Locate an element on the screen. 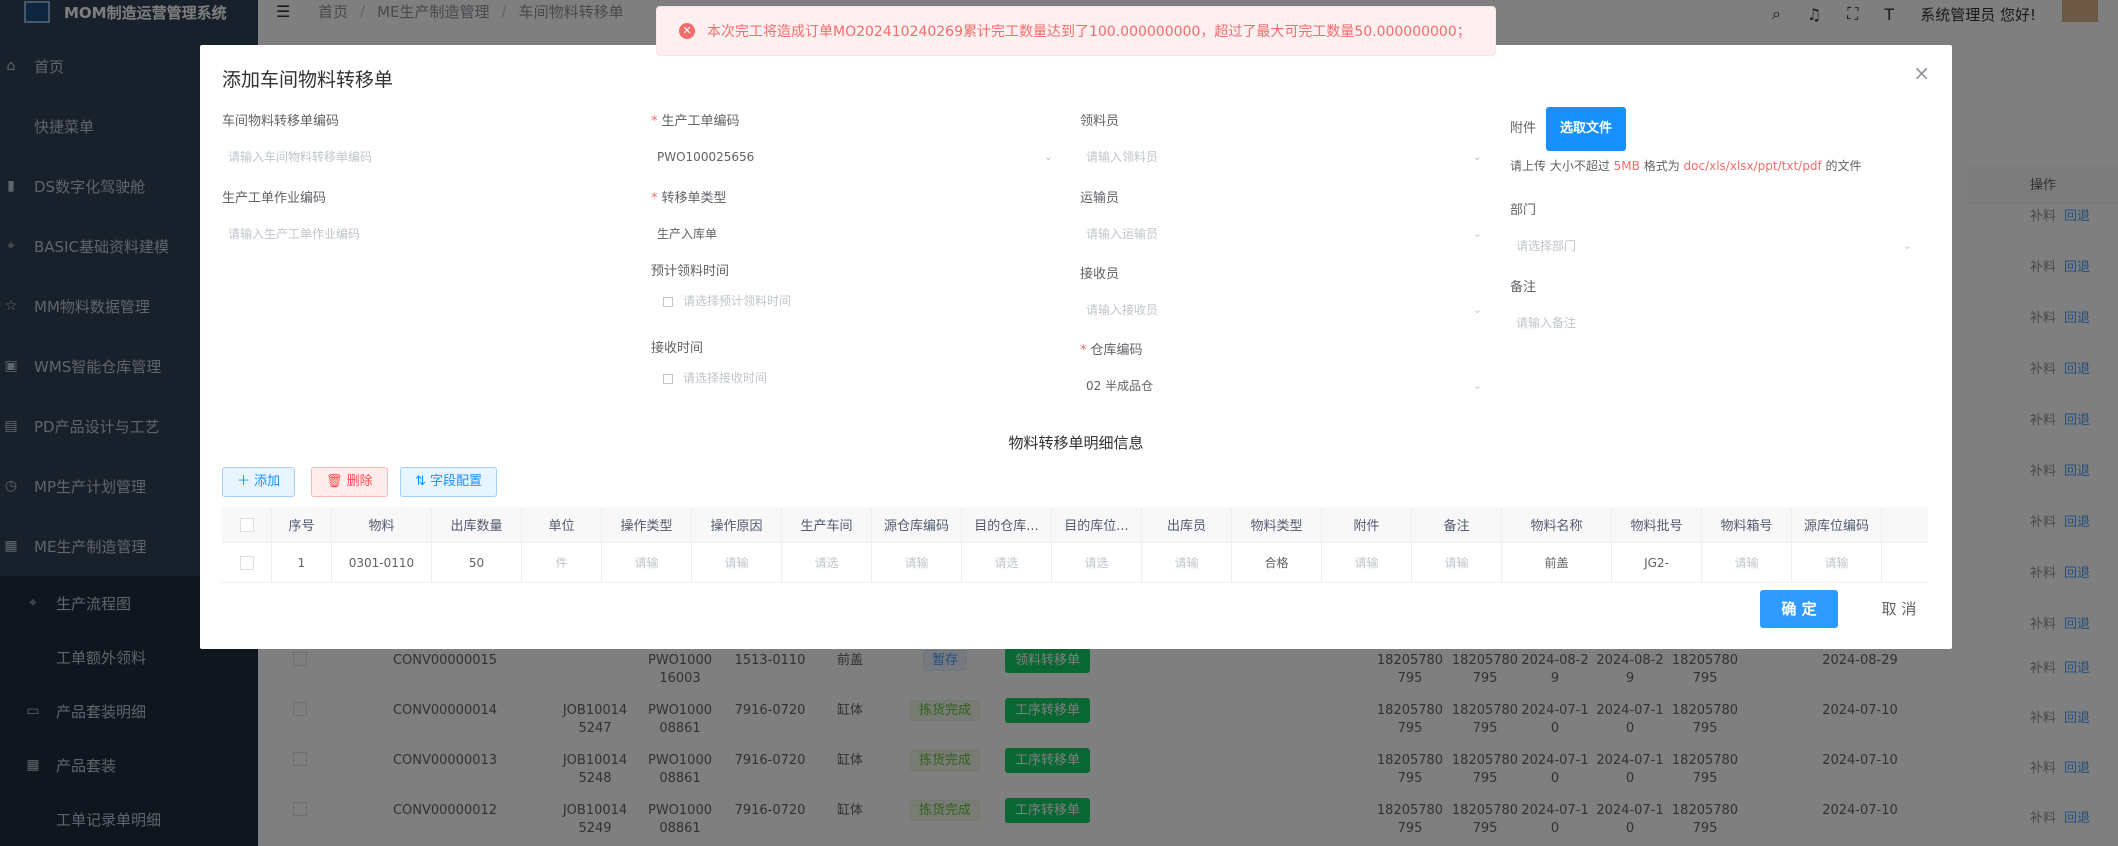 This screenshot has width=2118, height=846. field-receive-time: 接收时间 请选择接收时间 is located at coordinates (856, 366).